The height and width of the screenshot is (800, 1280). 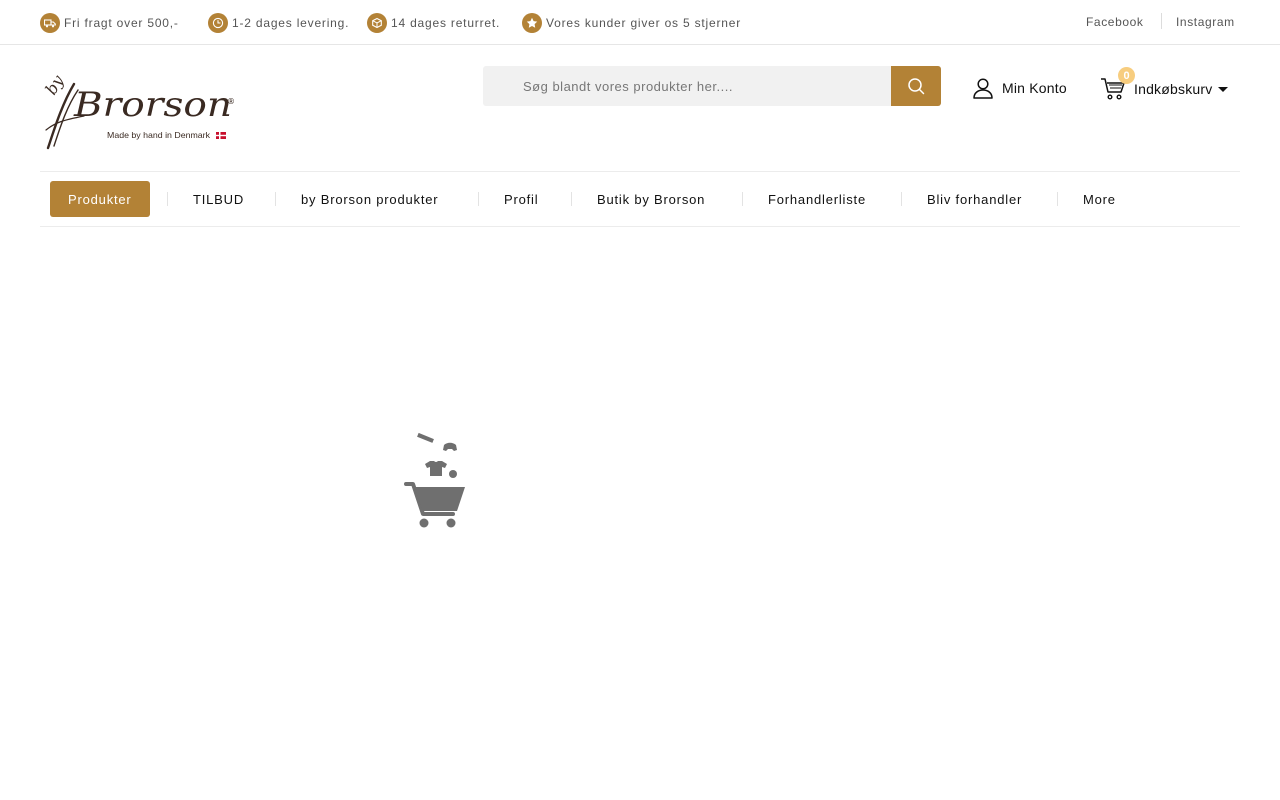 What do you see at coordinates (1099, 199) in the screenshot?
I see `nav-item-more: More` at bounding box center [1099, 199].